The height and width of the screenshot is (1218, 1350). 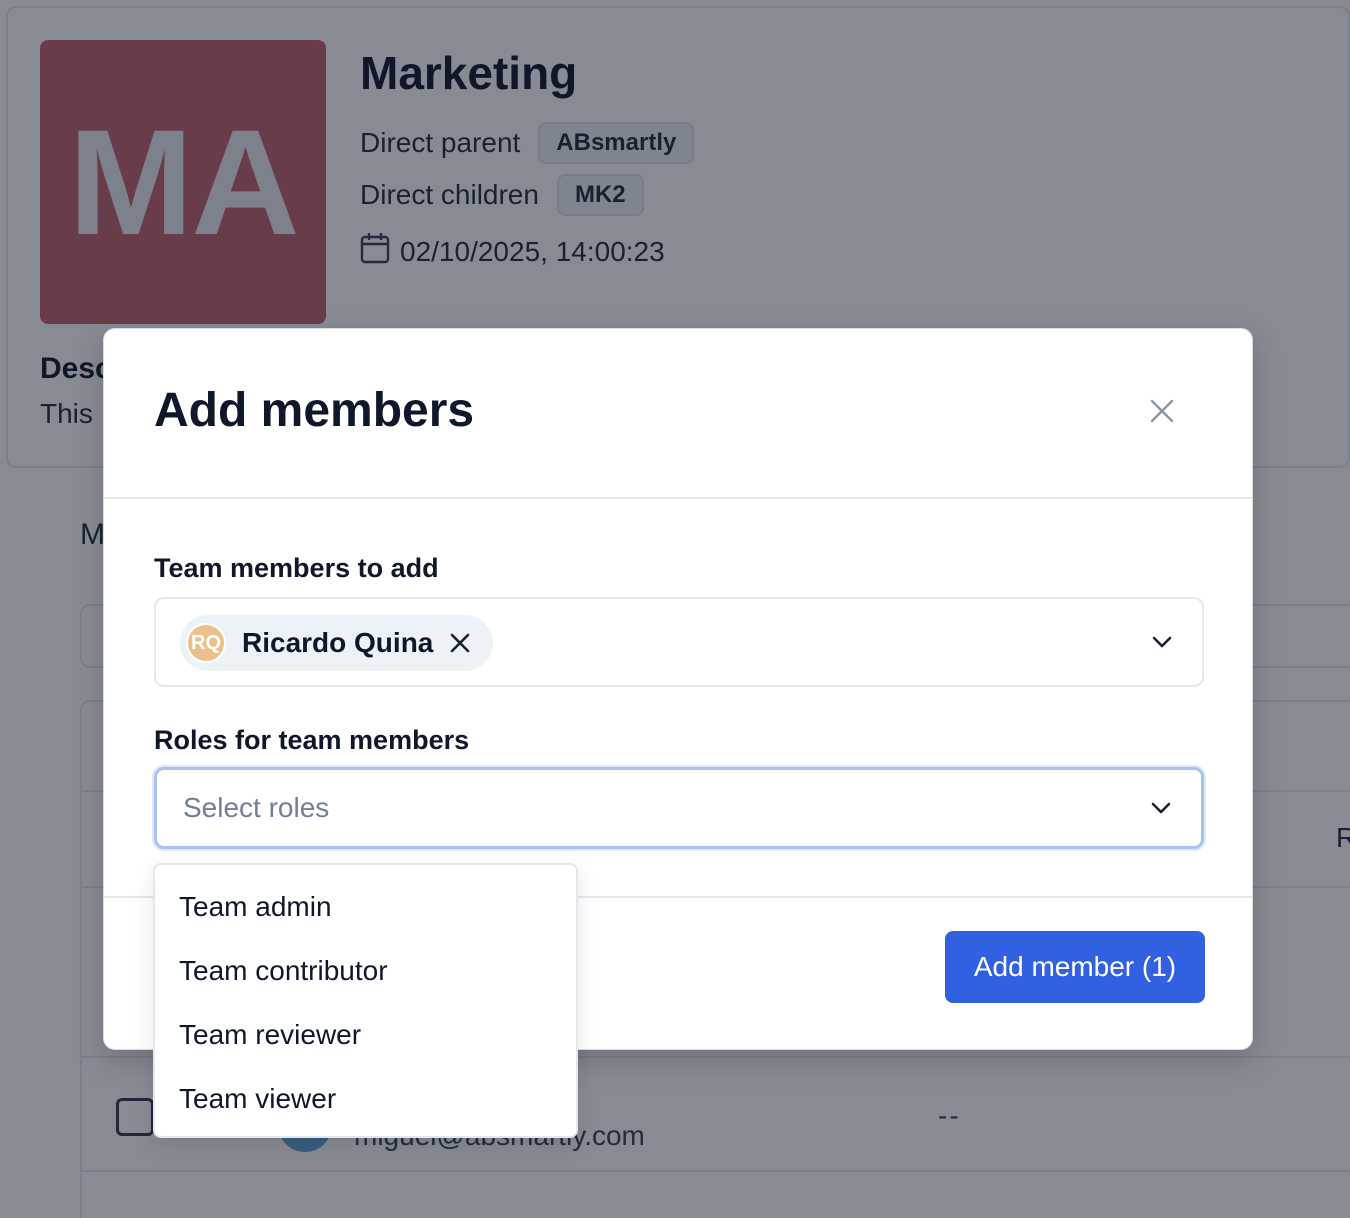 What do you see at coordinates (679, 808) in the screenshot?
I see `roles-select: Select roles` at bounding box center [679, 808].